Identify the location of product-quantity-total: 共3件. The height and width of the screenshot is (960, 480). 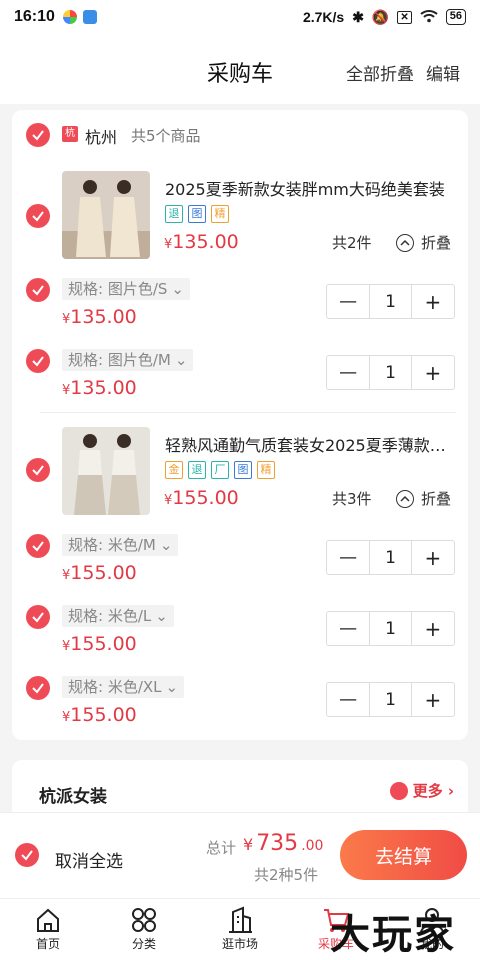
(352, 499).